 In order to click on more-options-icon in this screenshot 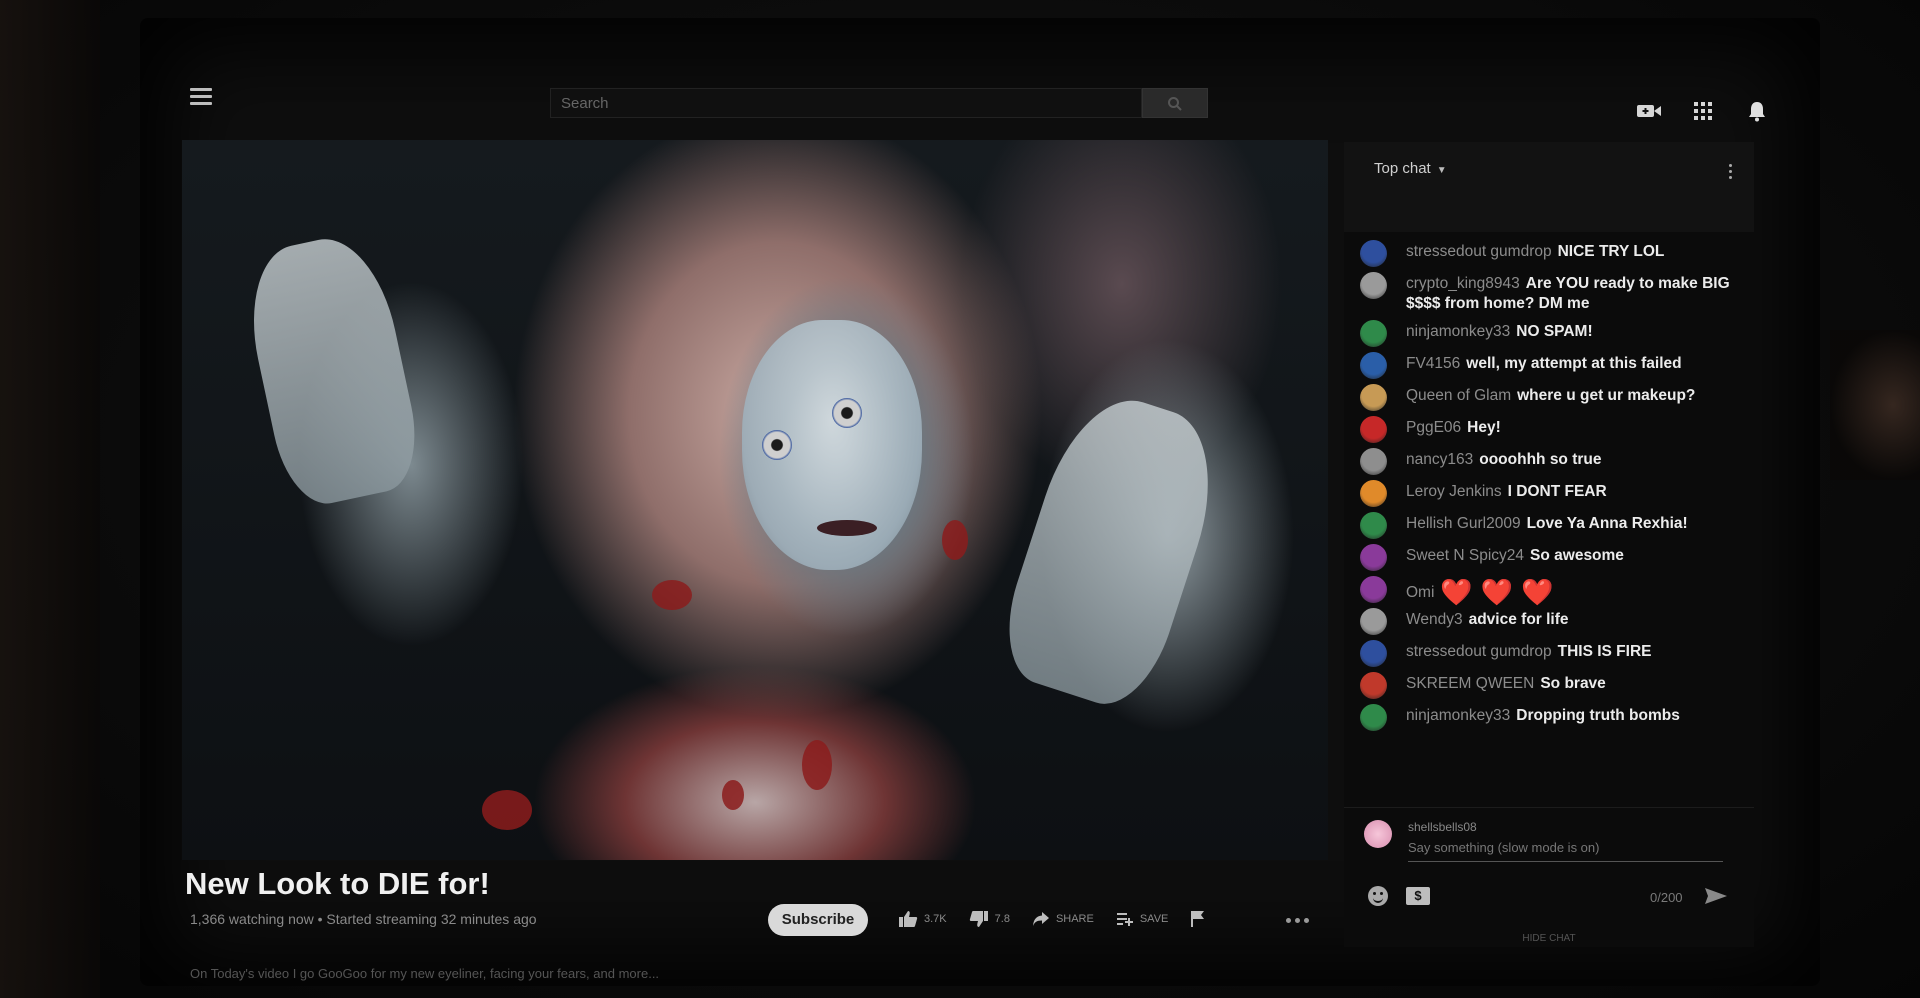, I will do `click(1297, 920)`.